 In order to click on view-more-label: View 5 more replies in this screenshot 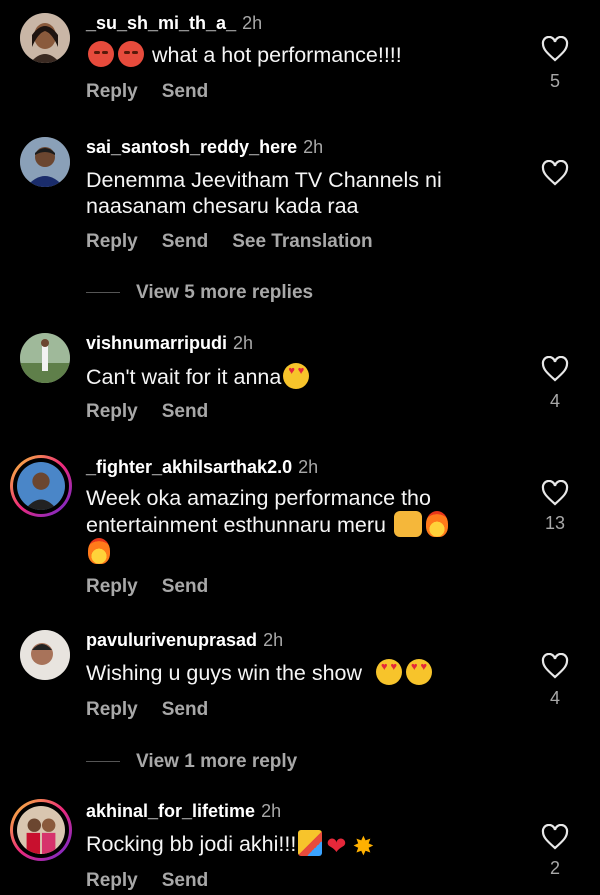, I will do `click(225, 292)`.